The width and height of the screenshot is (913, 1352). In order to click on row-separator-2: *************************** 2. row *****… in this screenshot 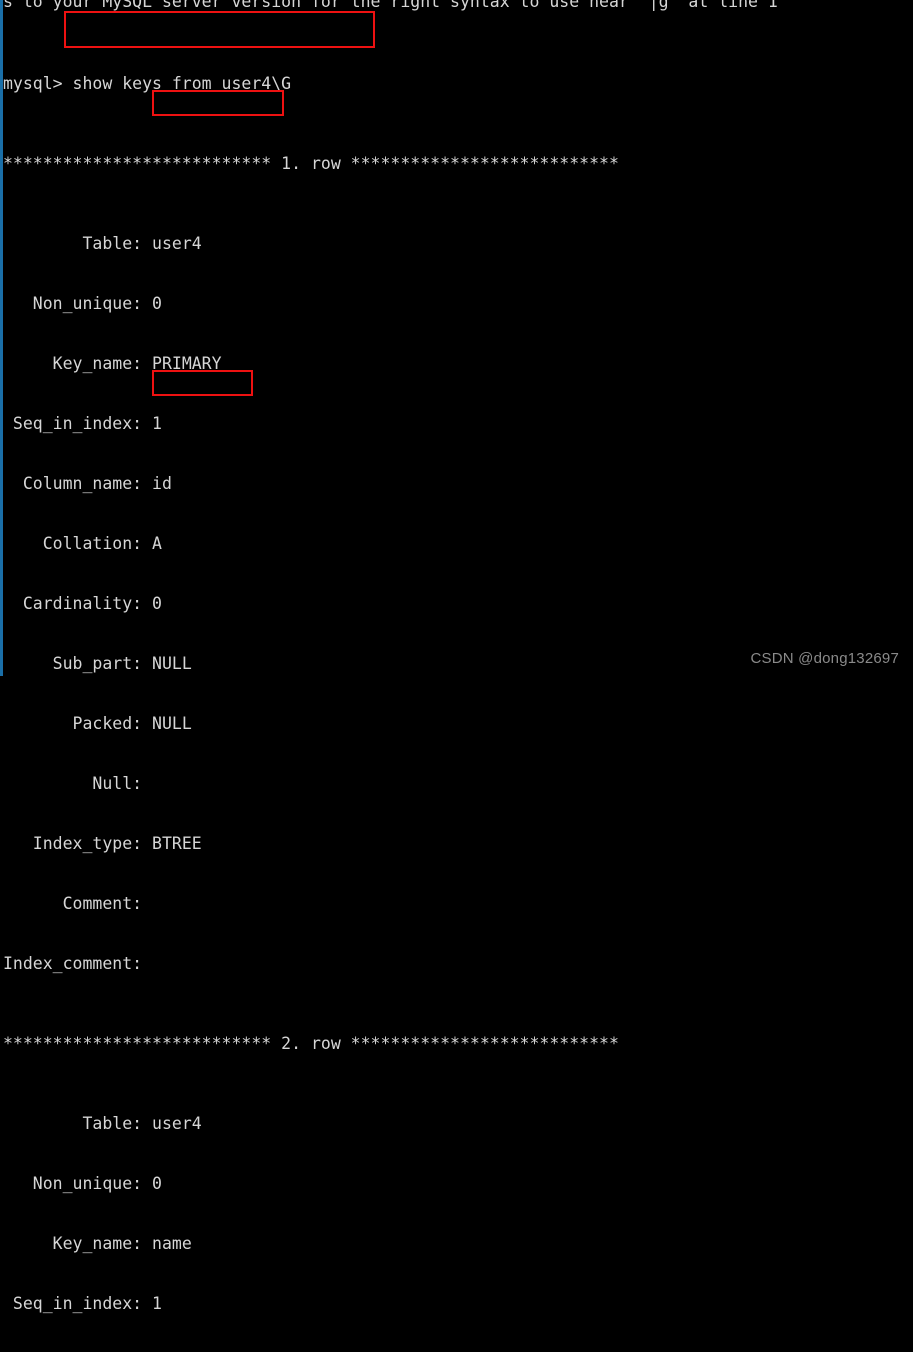, I will do `click(311, 1043)`.